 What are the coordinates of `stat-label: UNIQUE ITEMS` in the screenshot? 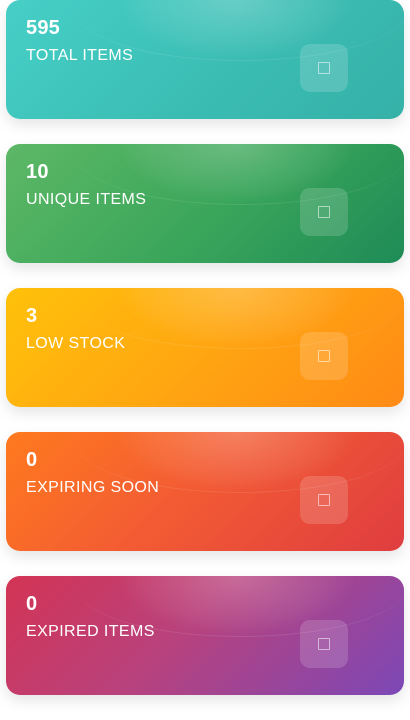 It's located at (86, 199).